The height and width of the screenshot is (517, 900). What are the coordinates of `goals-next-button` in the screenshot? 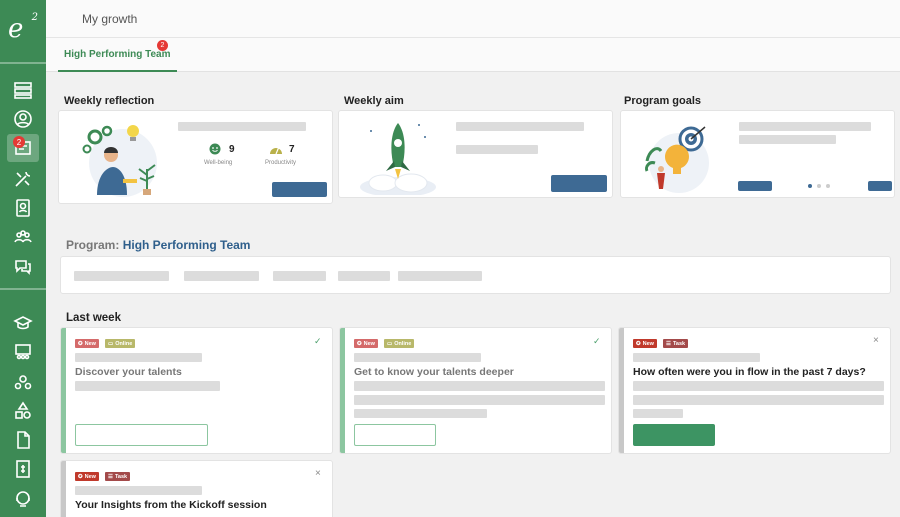 It's located at (880, 186).